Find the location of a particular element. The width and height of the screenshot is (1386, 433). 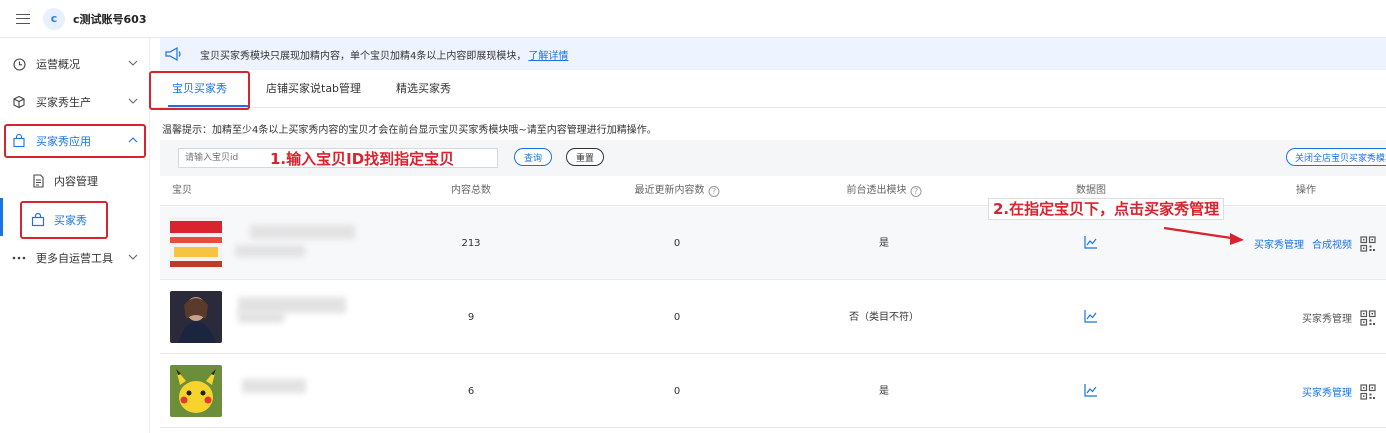

tab-shop-buyer-say: 店铺买家说tab管理 is located at coordinates (313, 89).